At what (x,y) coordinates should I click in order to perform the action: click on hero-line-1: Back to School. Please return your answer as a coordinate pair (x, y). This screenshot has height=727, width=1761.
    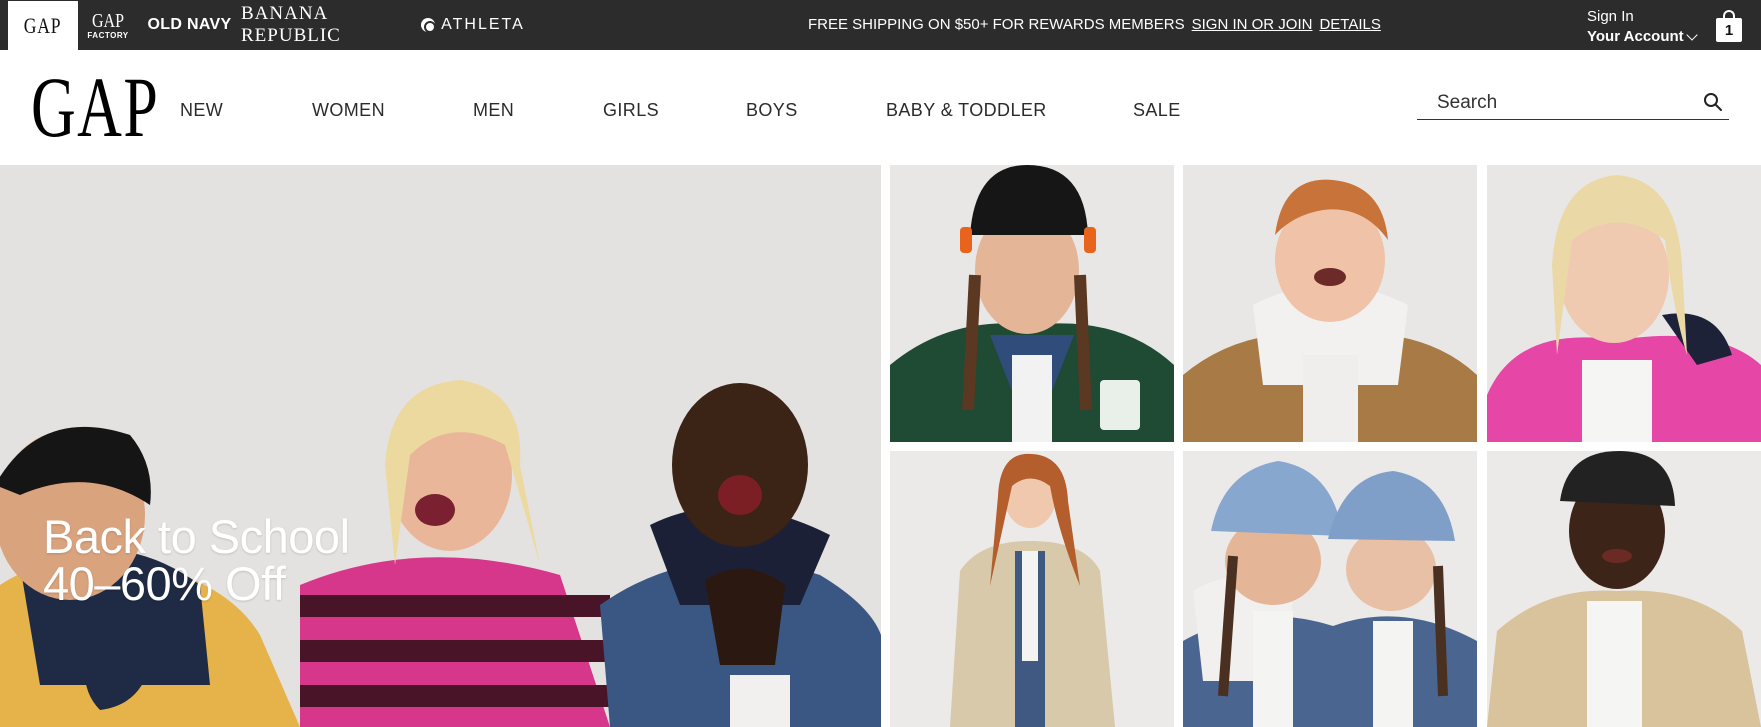
    Looking at the image, I should click on (196, 536).